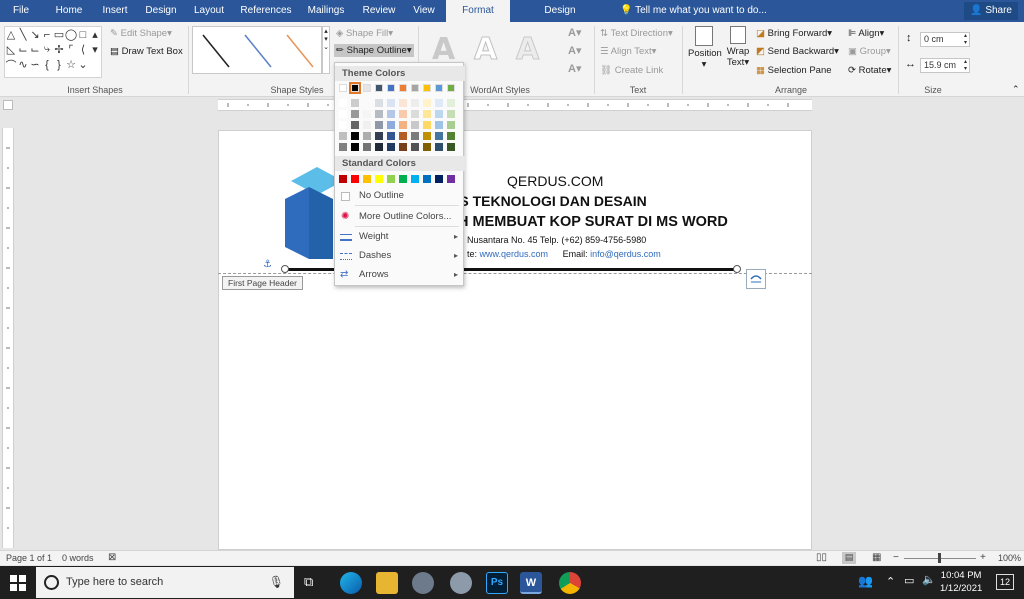 This screenshot has width=1024, height=599. Describe the element at coordinates (945, 39) in the screenshot. I see `shape-height-field: 0 cm ▴ ▾` at that location.